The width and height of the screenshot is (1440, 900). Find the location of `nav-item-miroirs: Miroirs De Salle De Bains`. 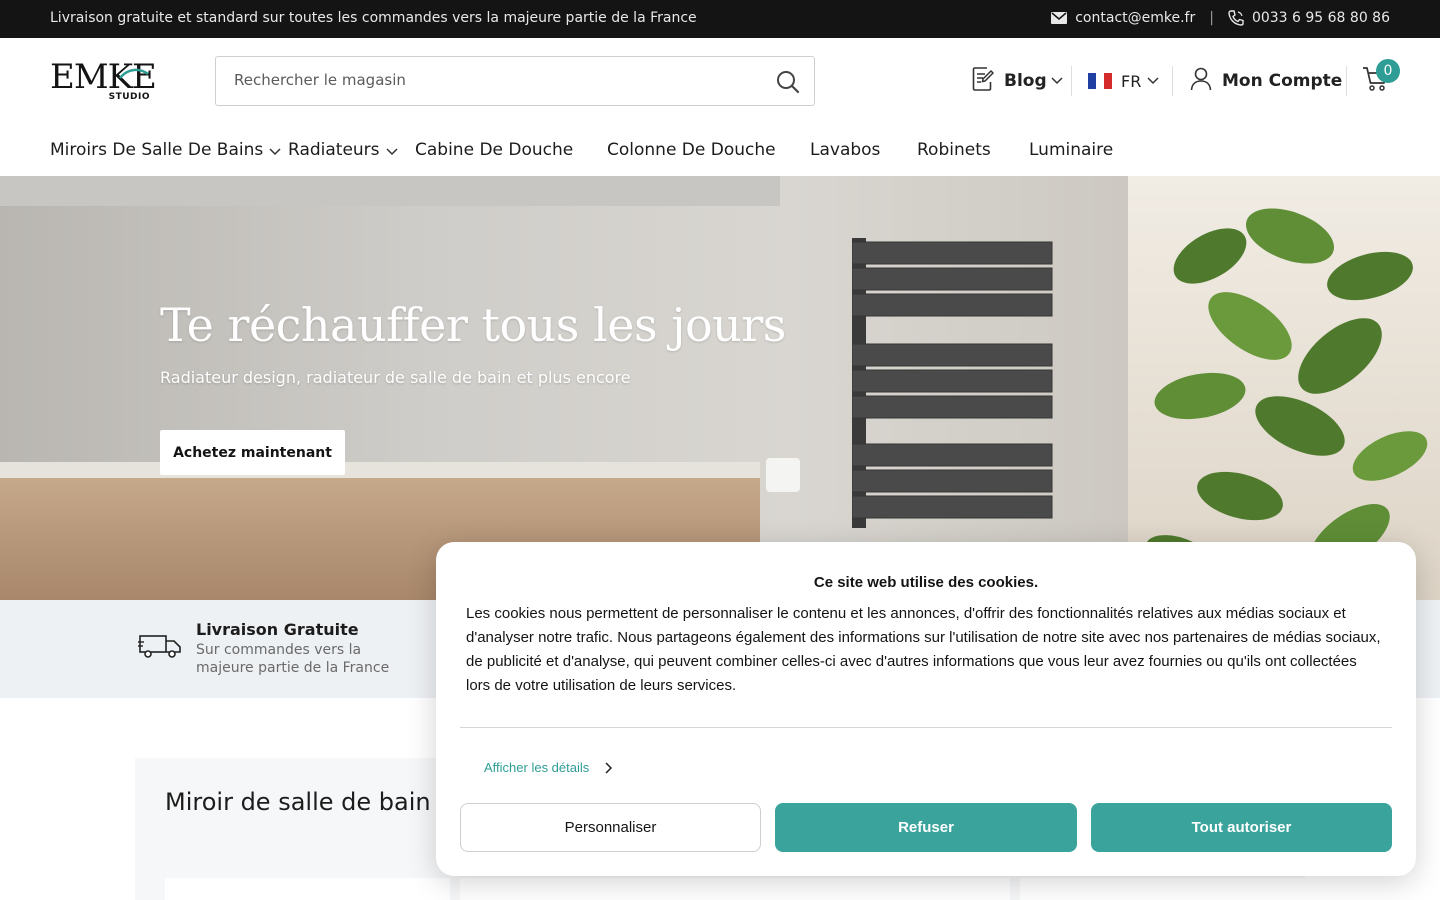

nav-item-miroirs: Miroirs De Salle De Bains is located at coordinates (169, 150).